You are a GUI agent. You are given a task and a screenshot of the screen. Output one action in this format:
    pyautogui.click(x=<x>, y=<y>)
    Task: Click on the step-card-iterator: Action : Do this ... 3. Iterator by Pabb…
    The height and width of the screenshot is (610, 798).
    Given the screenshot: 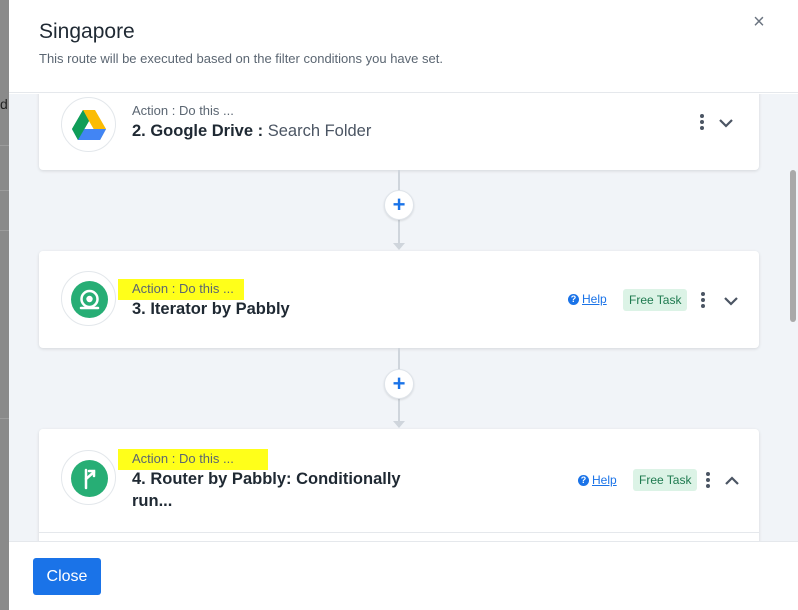 What is the action you would take?
    pyautogui.click(x=399, y=299)
    